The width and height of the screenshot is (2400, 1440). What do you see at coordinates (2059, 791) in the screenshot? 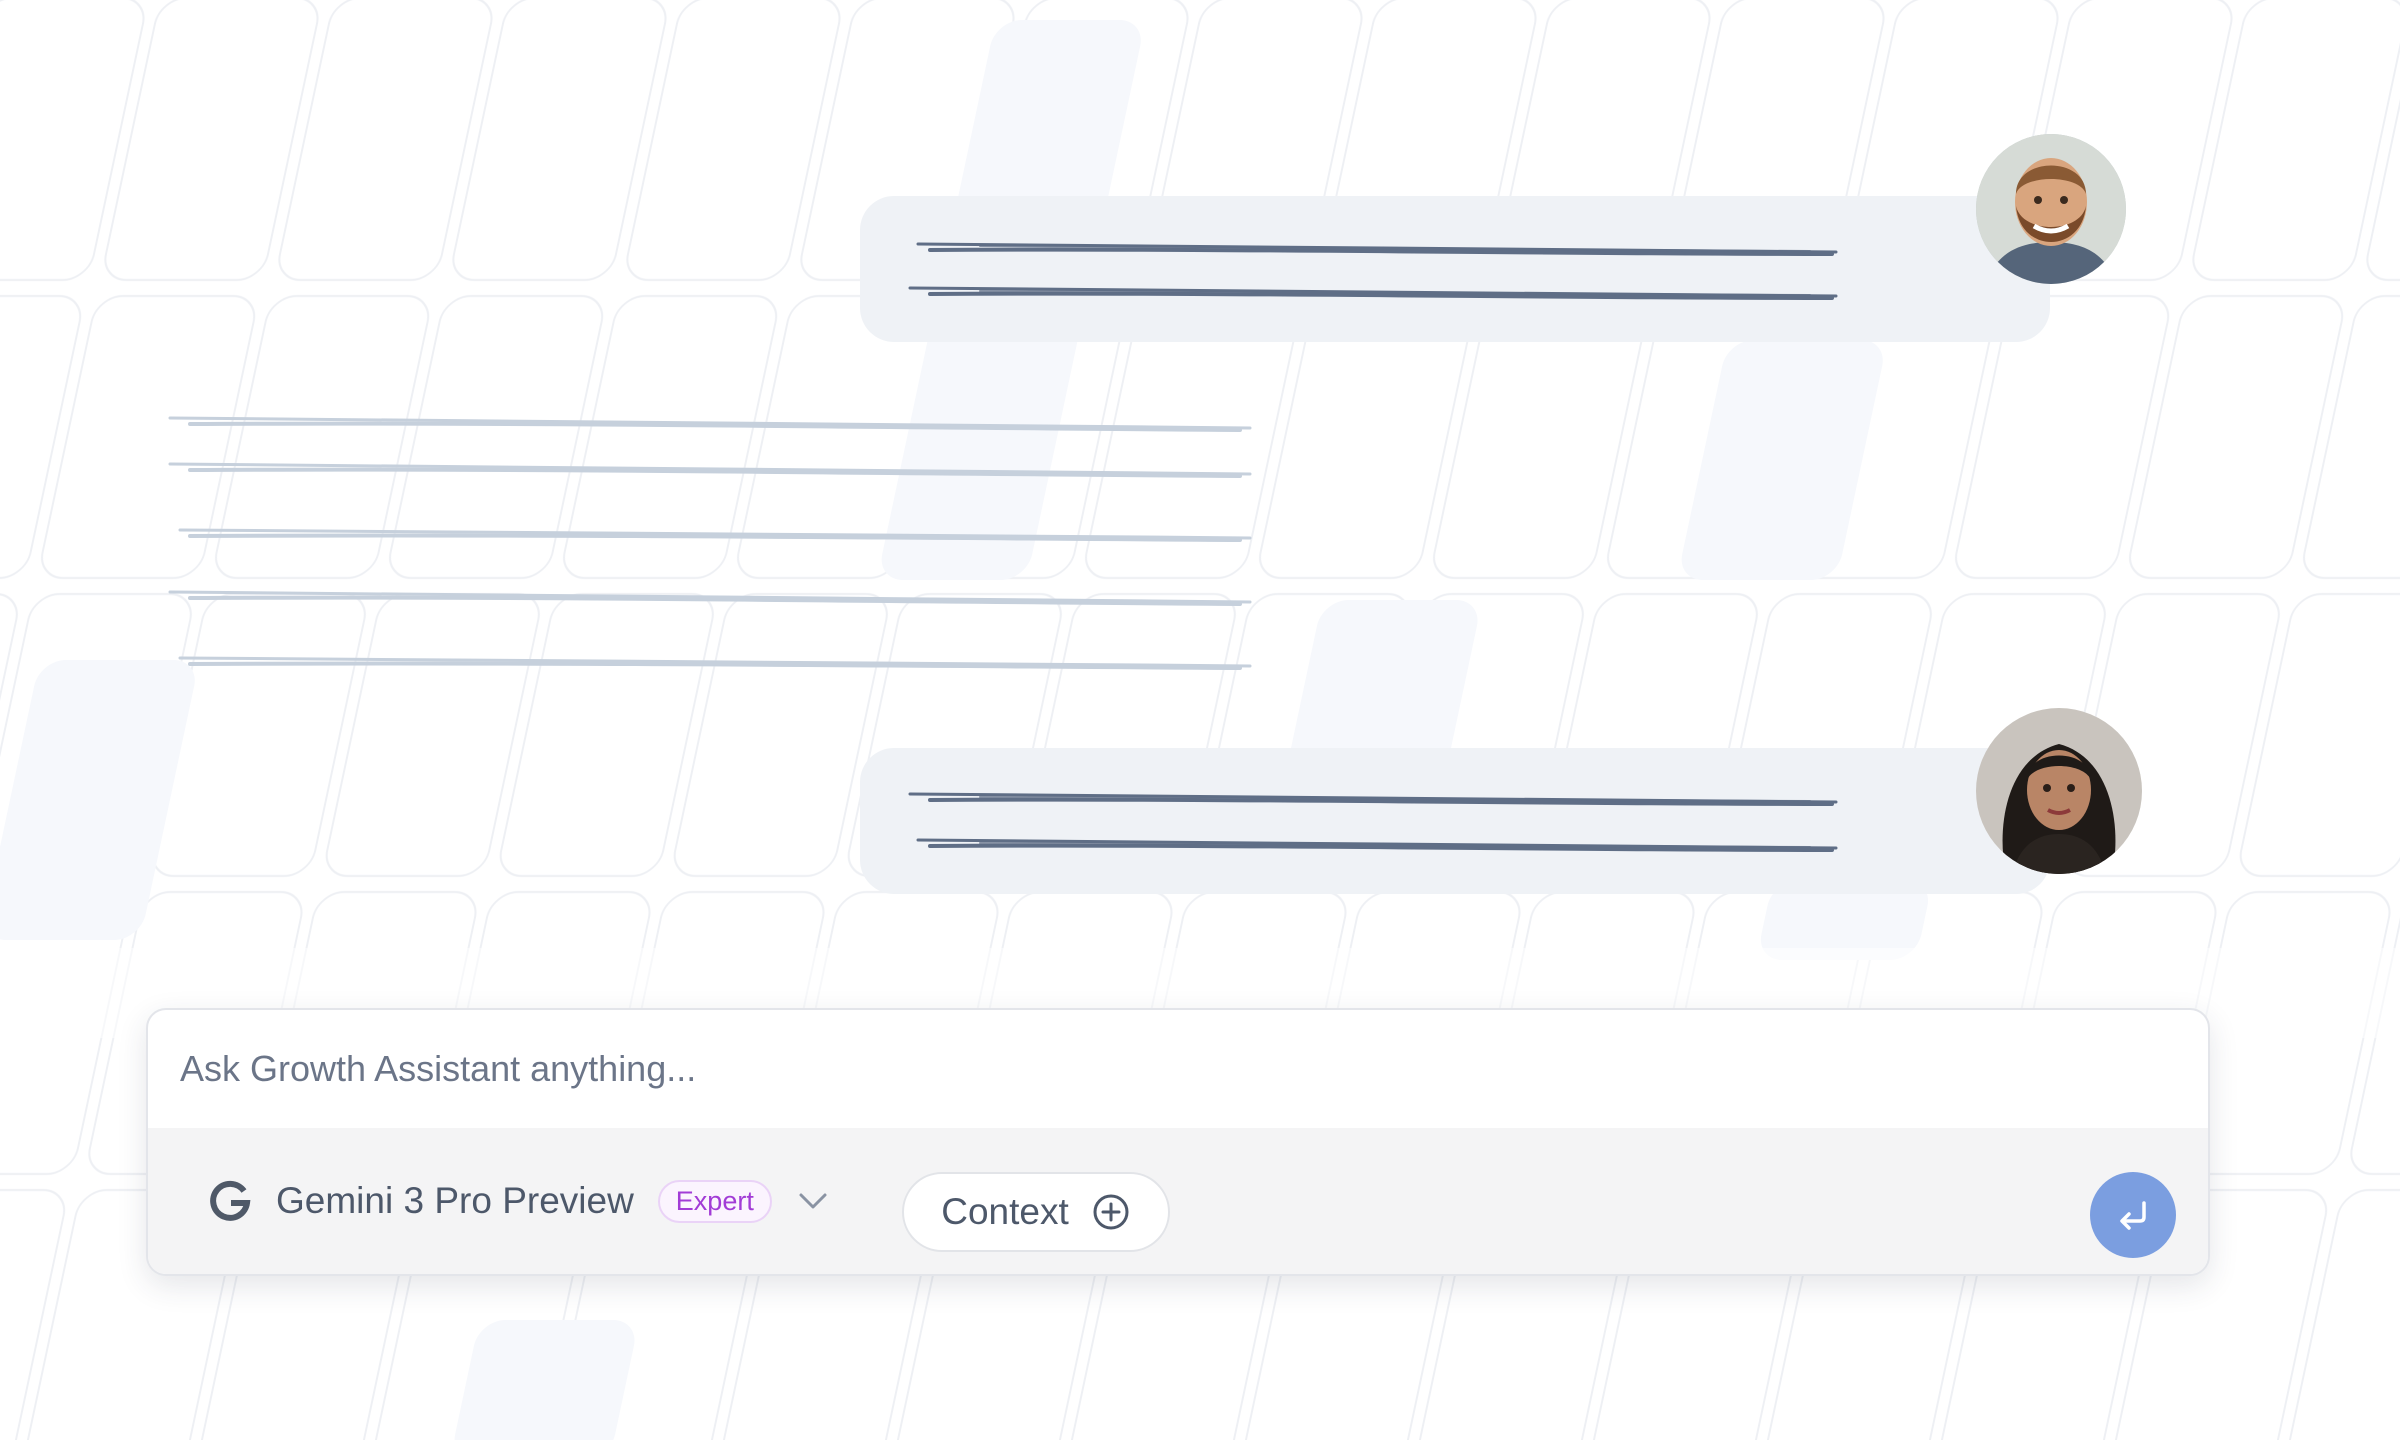
I see `user-avatar-woman` at bounding box center [2059, 791].